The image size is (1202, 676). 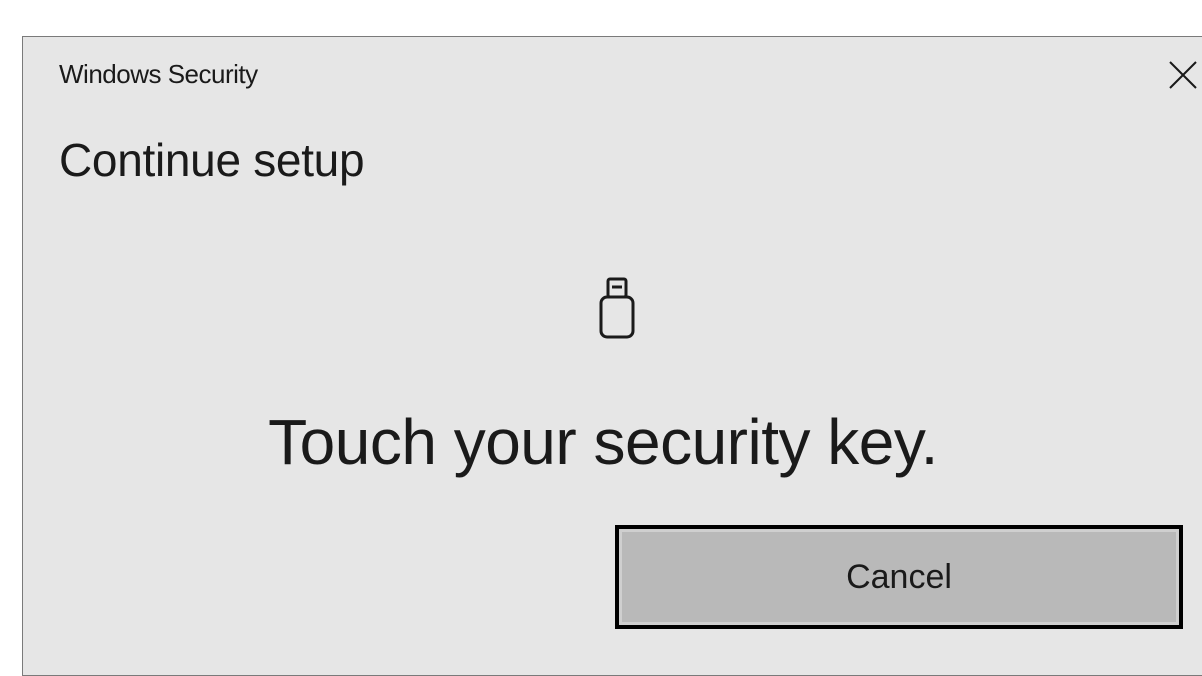 What do you see at coordinates (617, 308) in the screenshot?
I see `usb-security-key-icon` at bounding box center [617, 308].